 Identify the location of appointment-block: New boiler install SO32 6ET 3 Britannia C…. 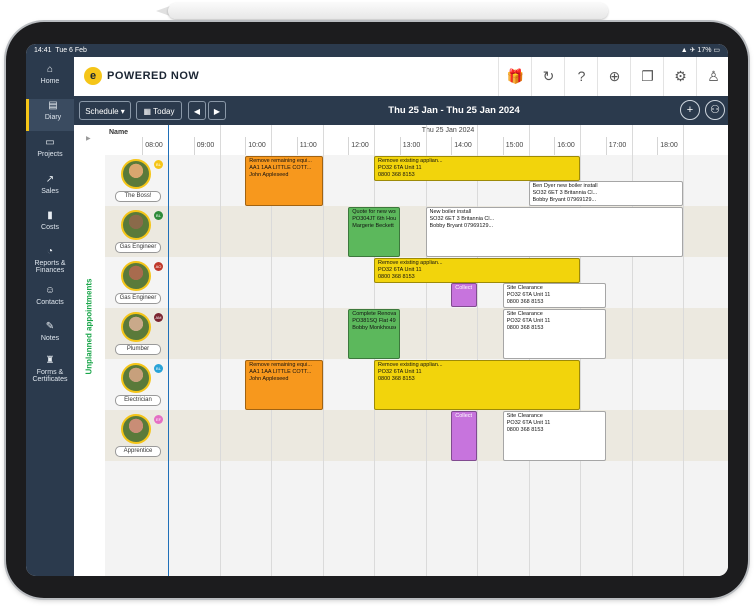
(554, 232).